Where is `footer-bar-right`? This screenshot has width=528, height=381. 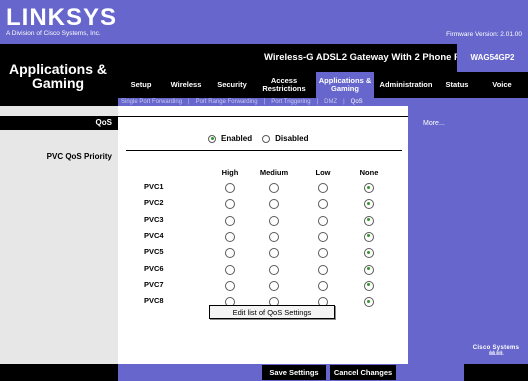 footer-bar-right is located at coordinates (436, 372).